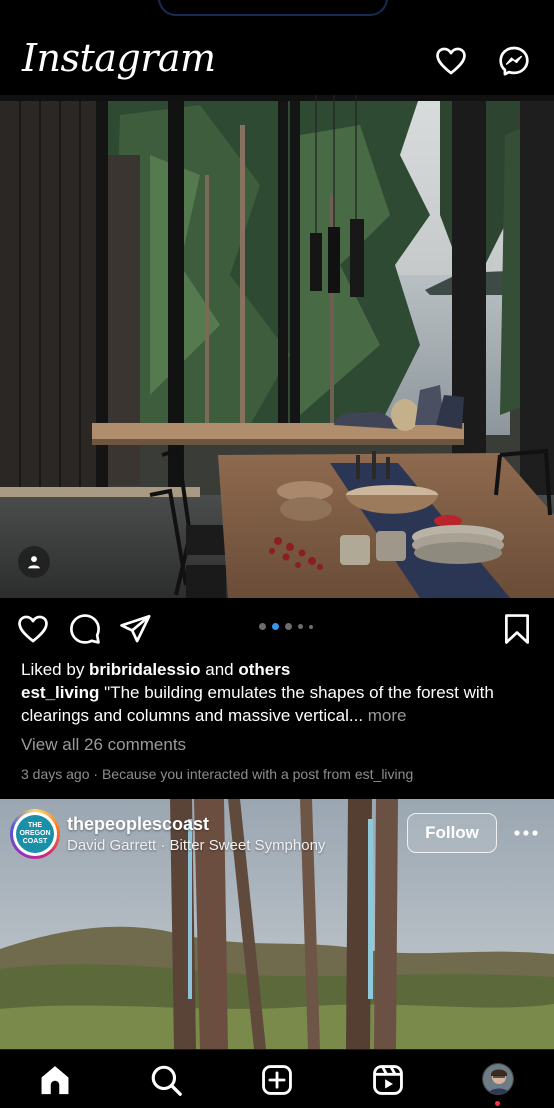  What do you see at coordinates (60, 692) in the screenshot?
I see `caption-username: est_living` at bounding box center [60, 692].